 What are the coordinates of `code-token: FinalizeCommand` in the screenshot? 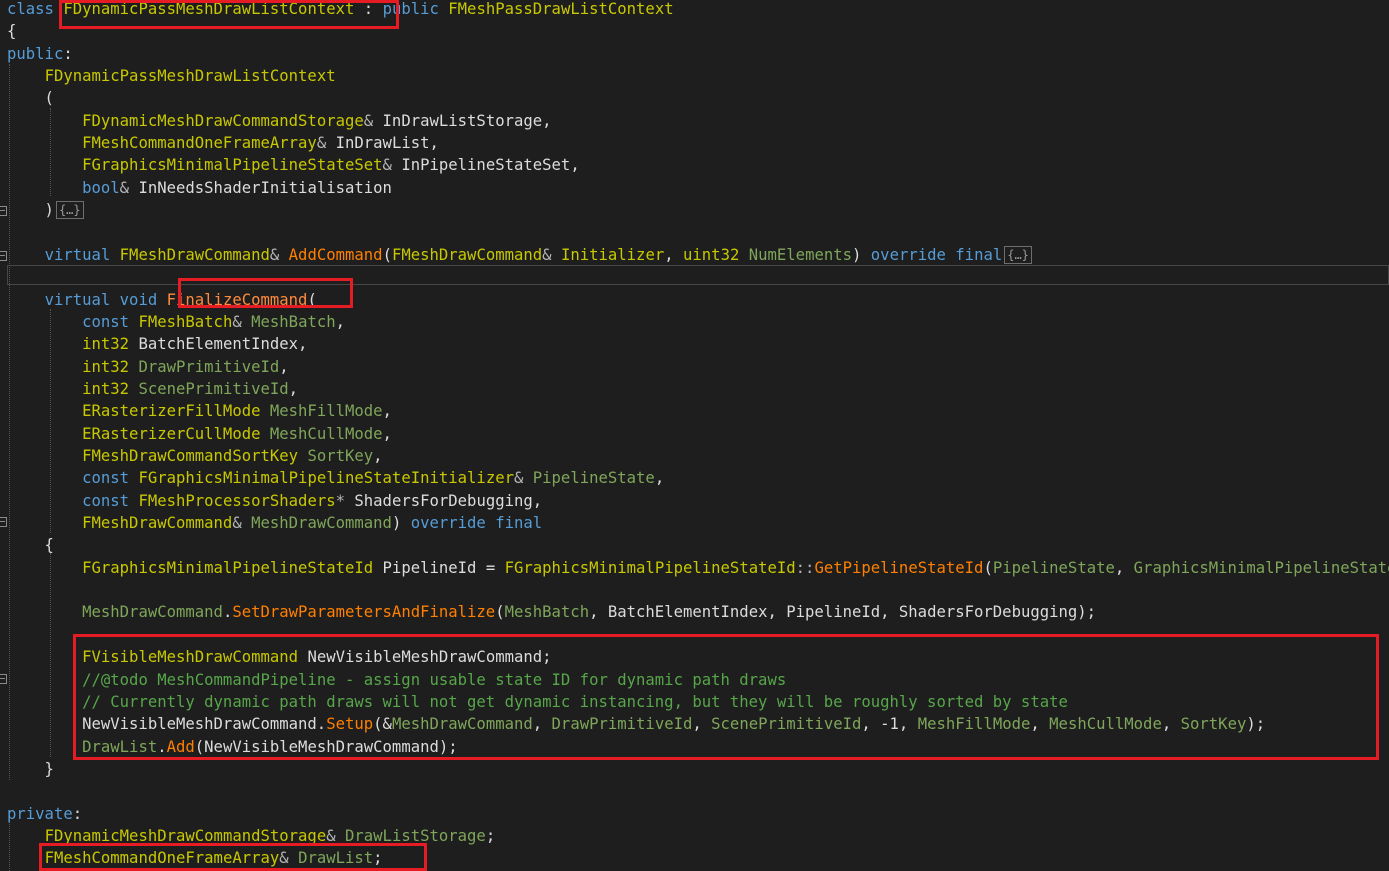 It's located at (237, 299).